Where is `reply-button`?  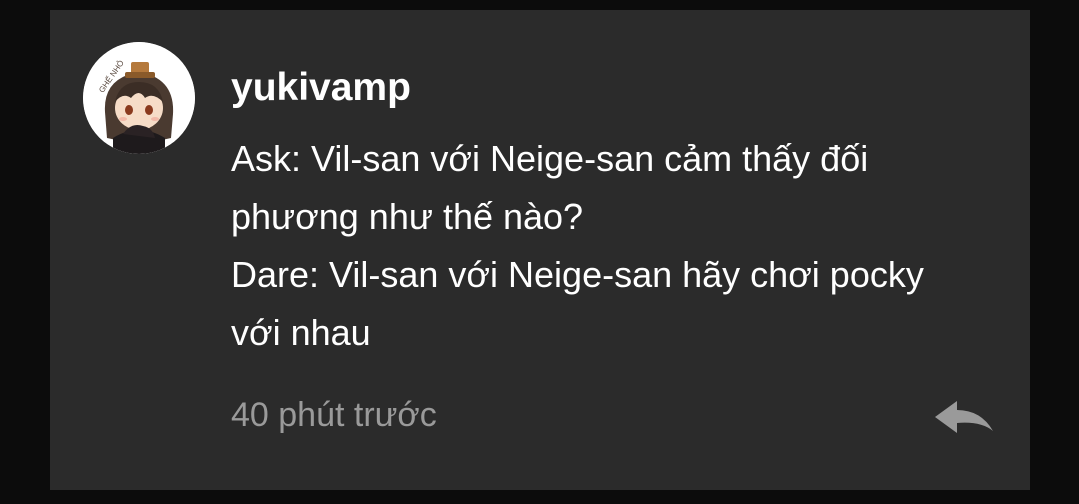
reply-button is located at coordinates (964, 417).